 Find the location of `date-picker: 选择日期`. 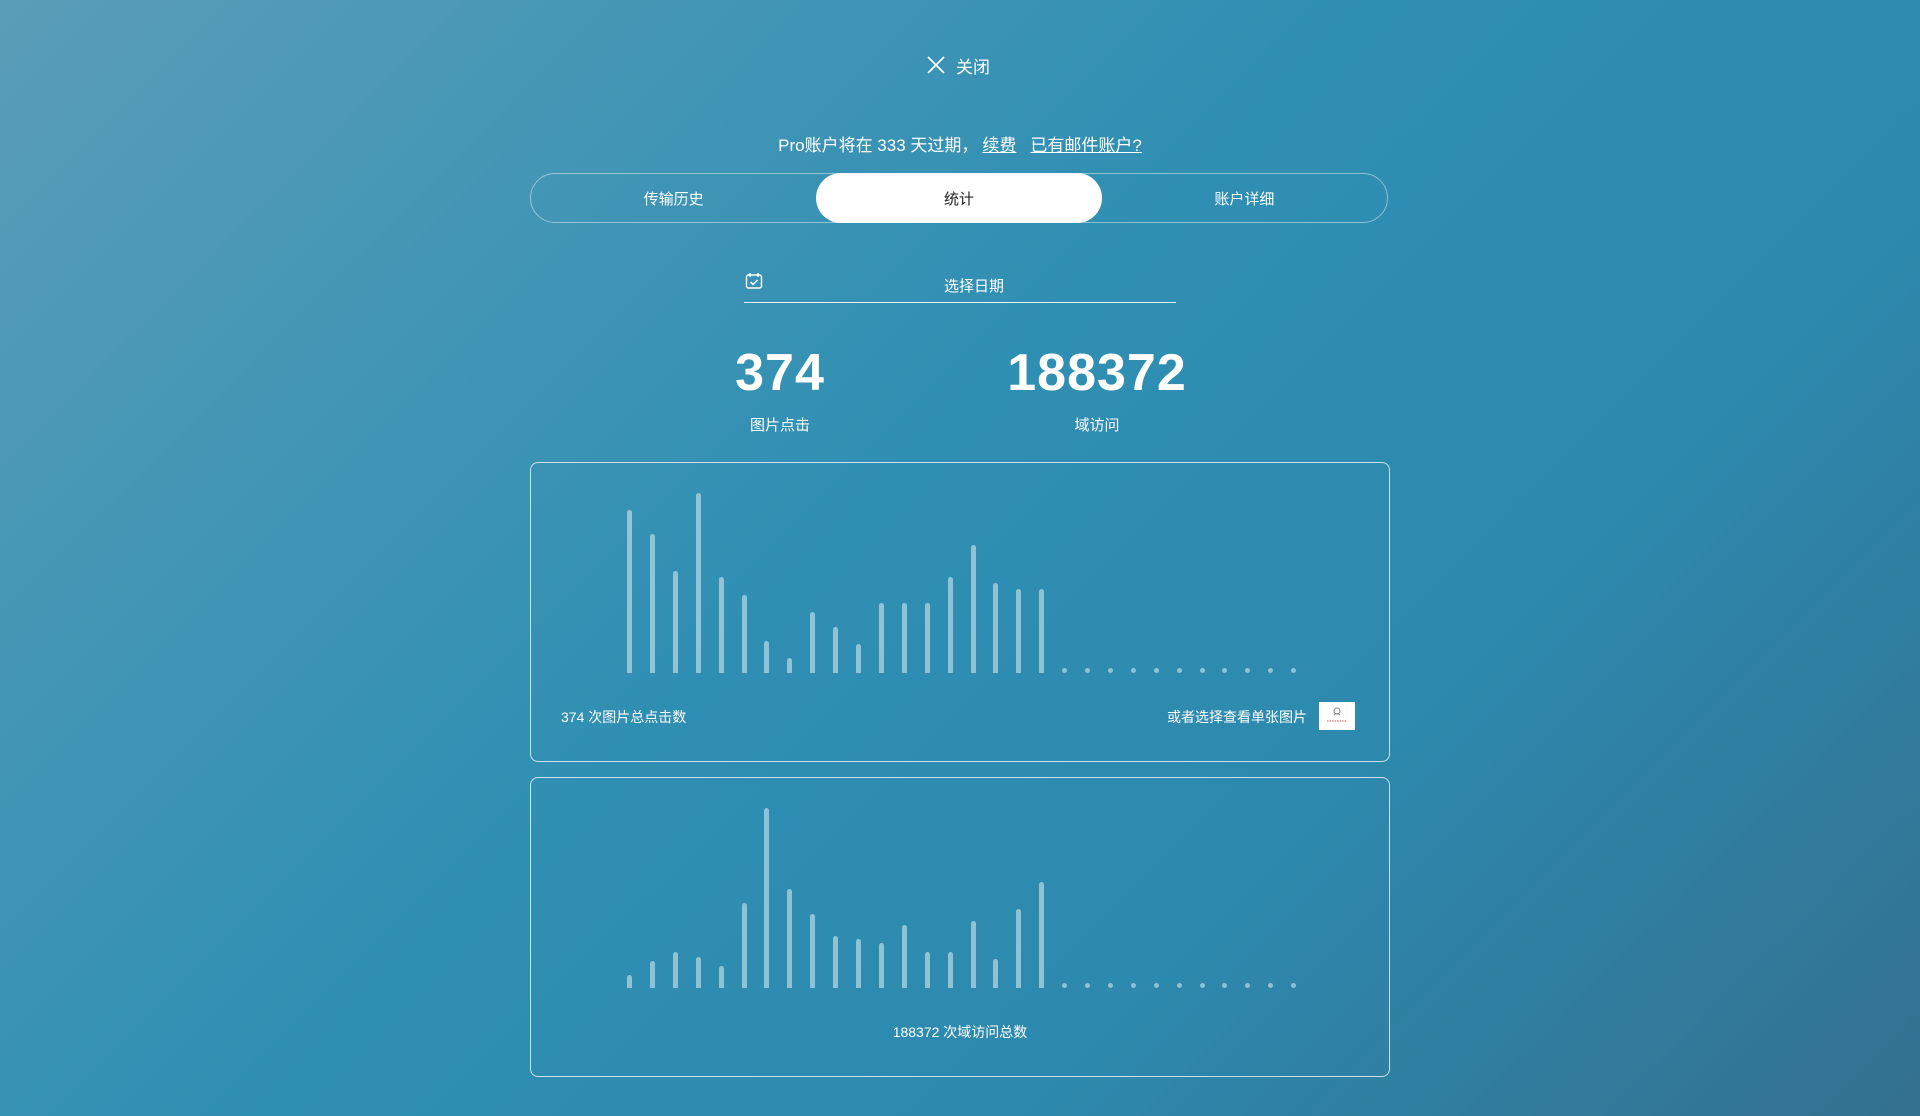

date-picker: 选择日期 is located at coordinates (960, 285).